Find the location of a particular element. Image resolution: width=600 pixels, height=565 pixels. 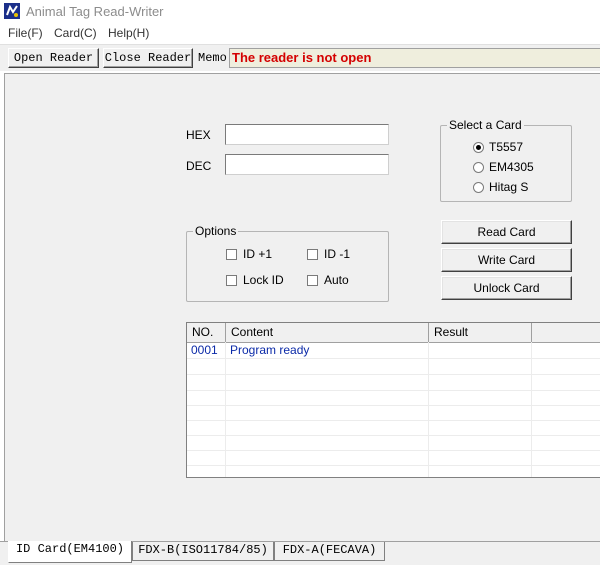

hex-label: HEX is located at coordinates (198, 135).